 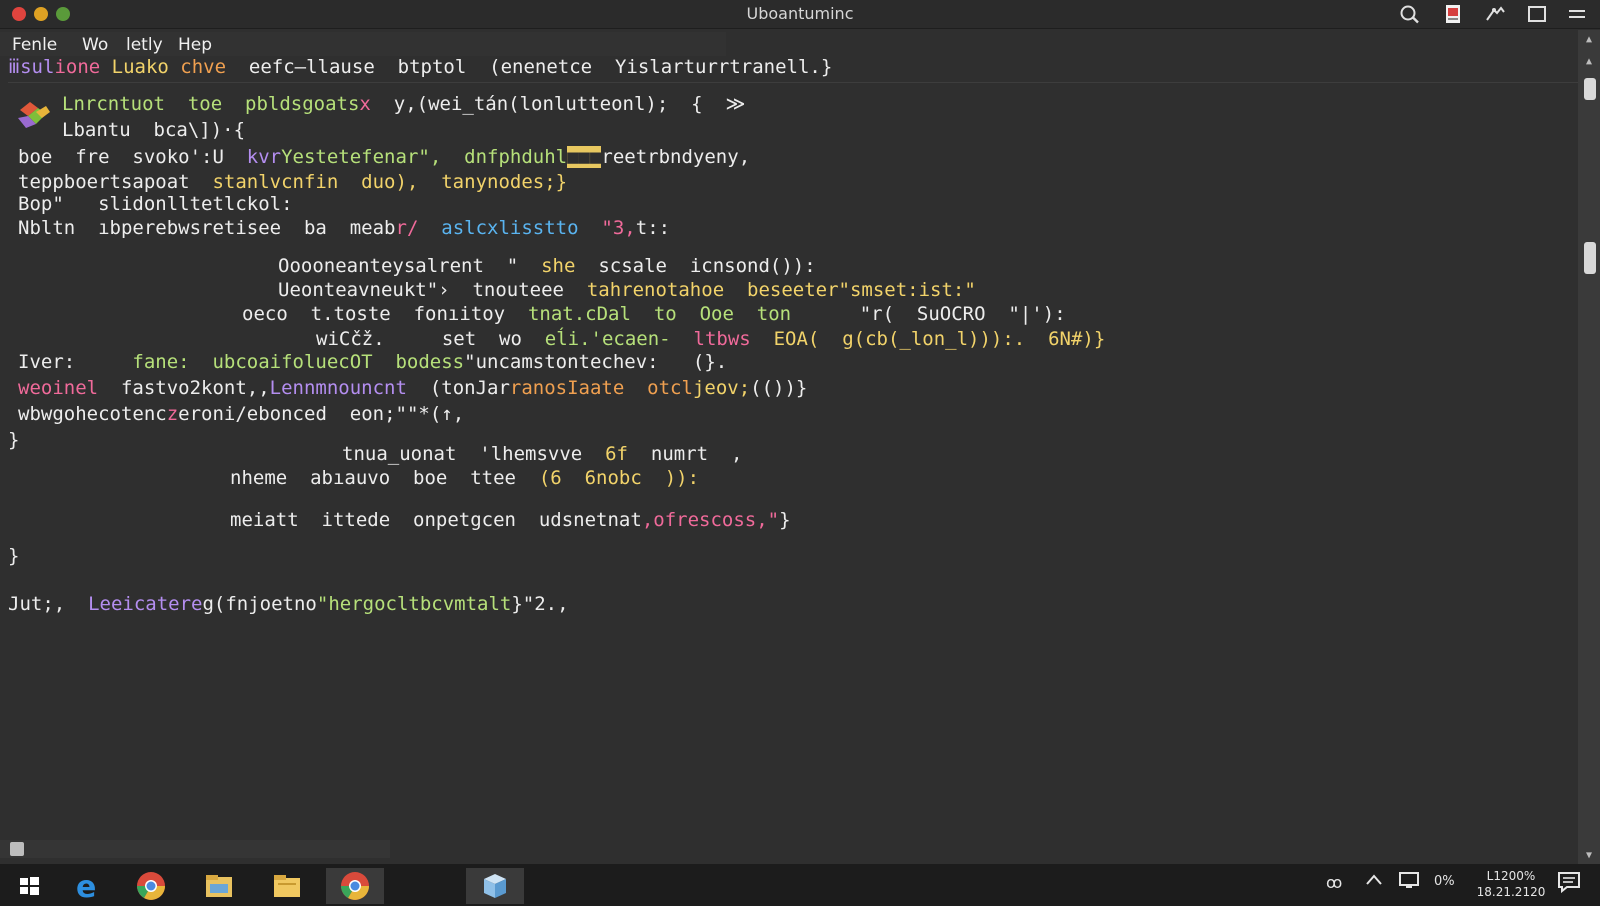 I want to click on code-token: meiatt ittede onpetgcen udsnetnat, so click(x=436, y=520).